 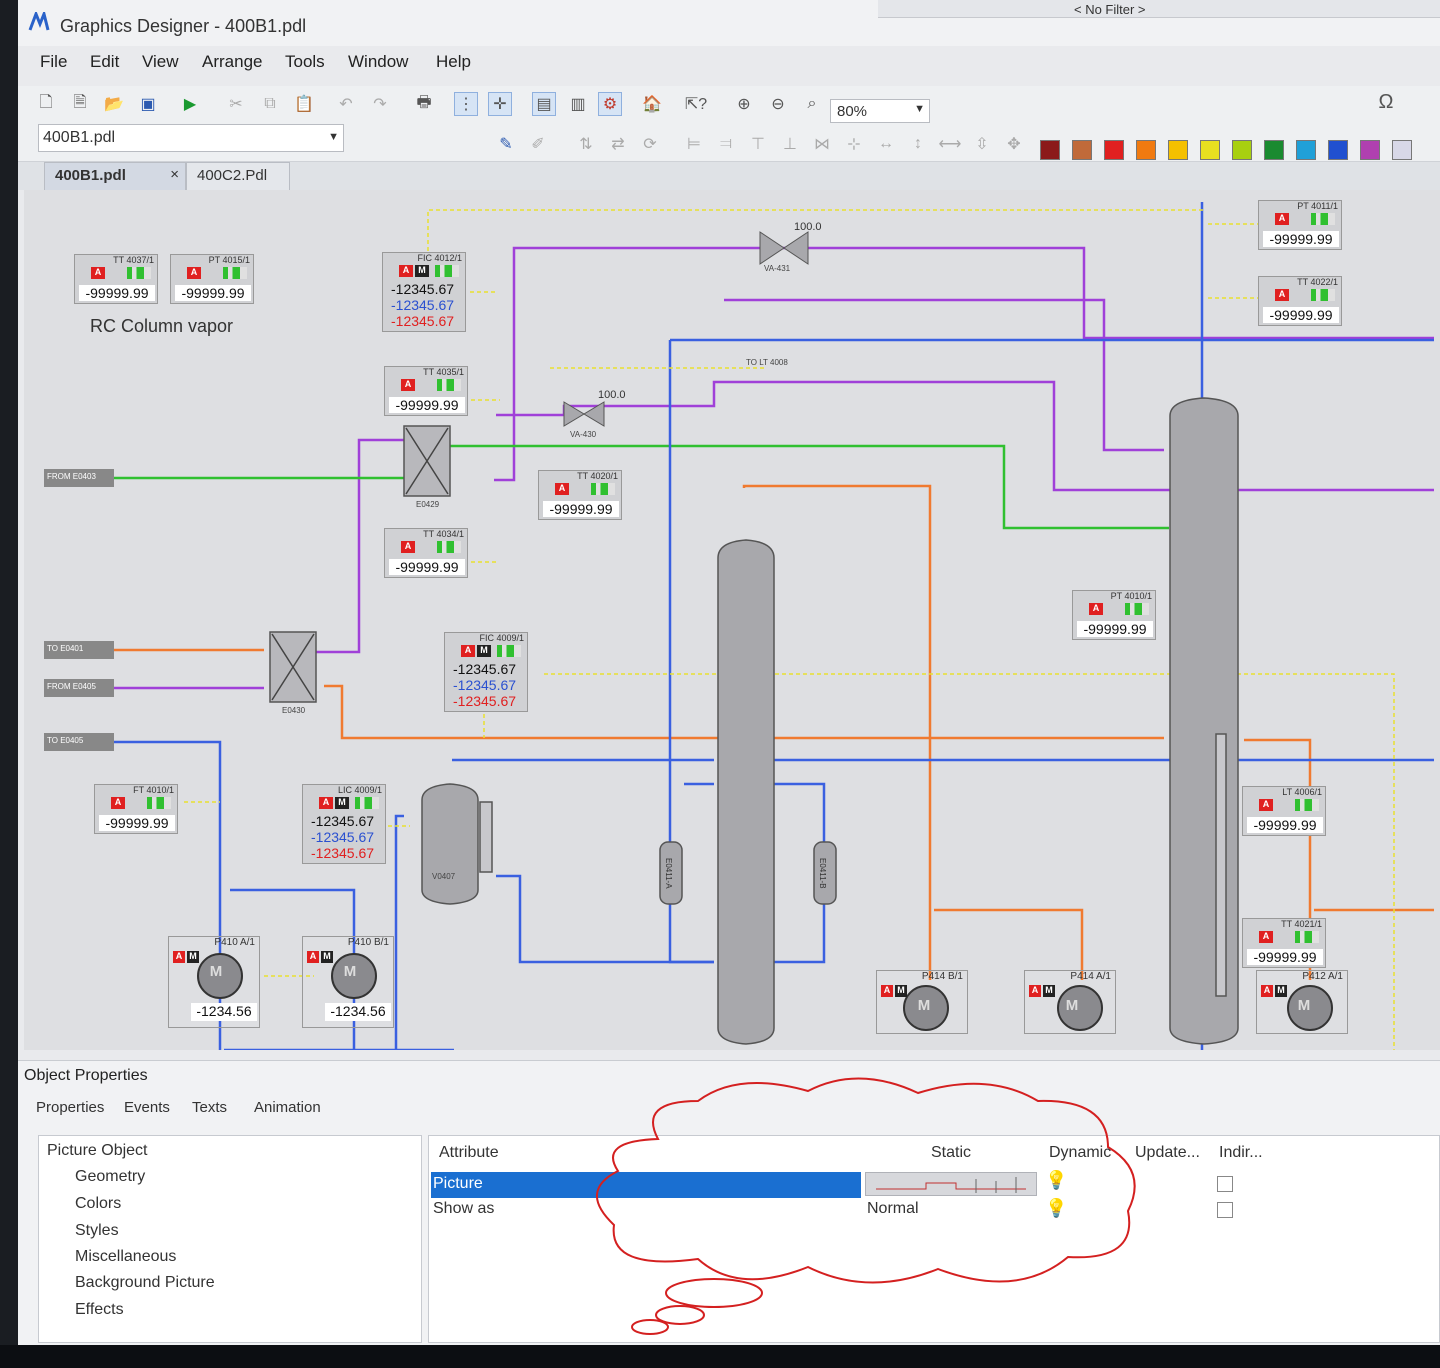 I want to click on center-horizontal-icon: ⊹, so click(x=854, y=144).